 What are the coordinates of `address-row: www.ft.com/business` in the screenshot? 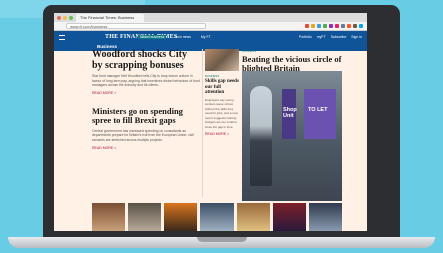 It's located at (210, 26).